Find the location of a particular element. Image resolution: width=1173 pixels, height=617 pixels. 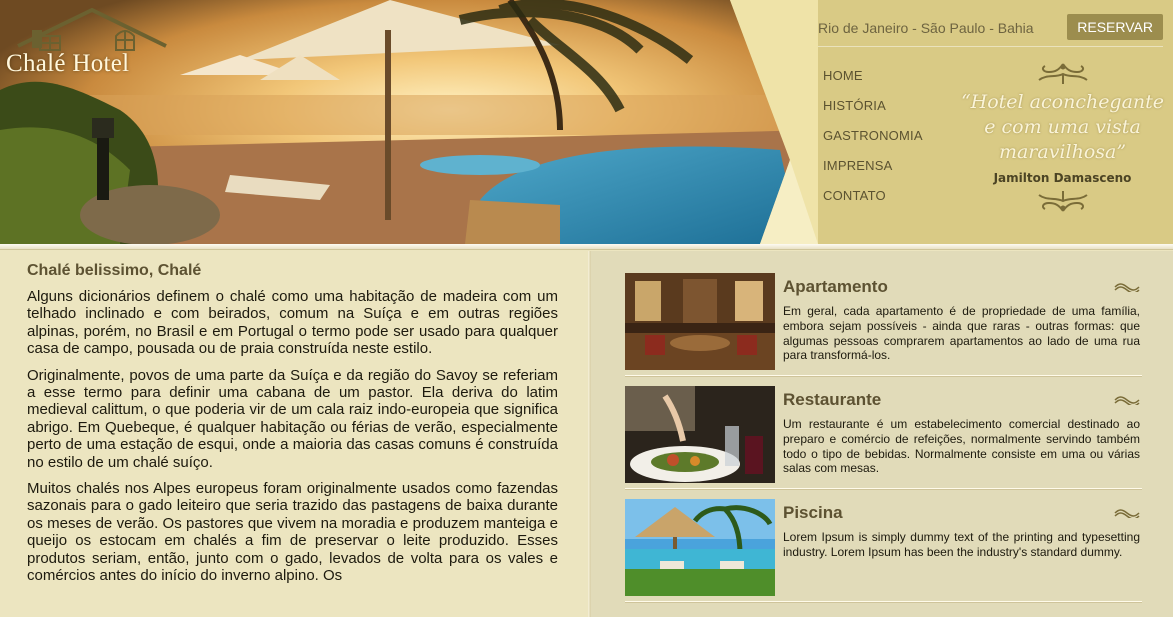

logo-text: Chalé Hotel is located at coordinates (67, 64).